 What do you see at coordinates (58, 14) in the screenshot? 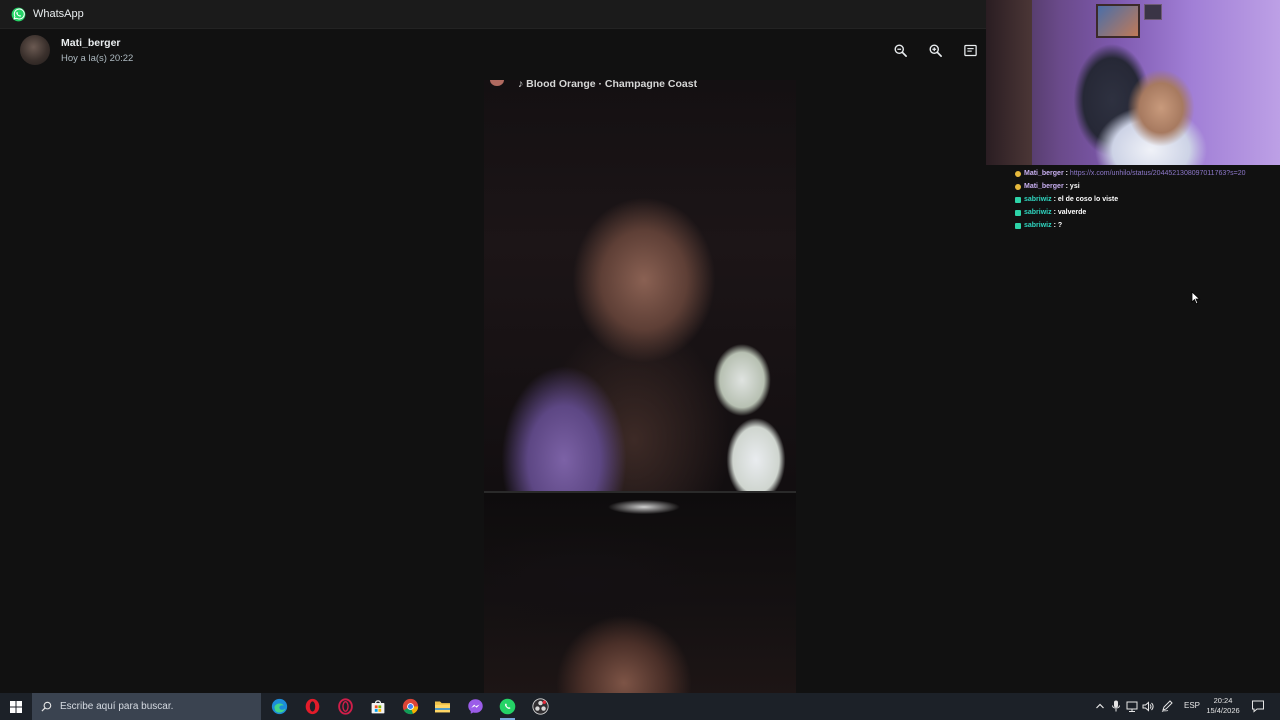
I see `app-title: WhatsApp` at bounding box center [58, 14].